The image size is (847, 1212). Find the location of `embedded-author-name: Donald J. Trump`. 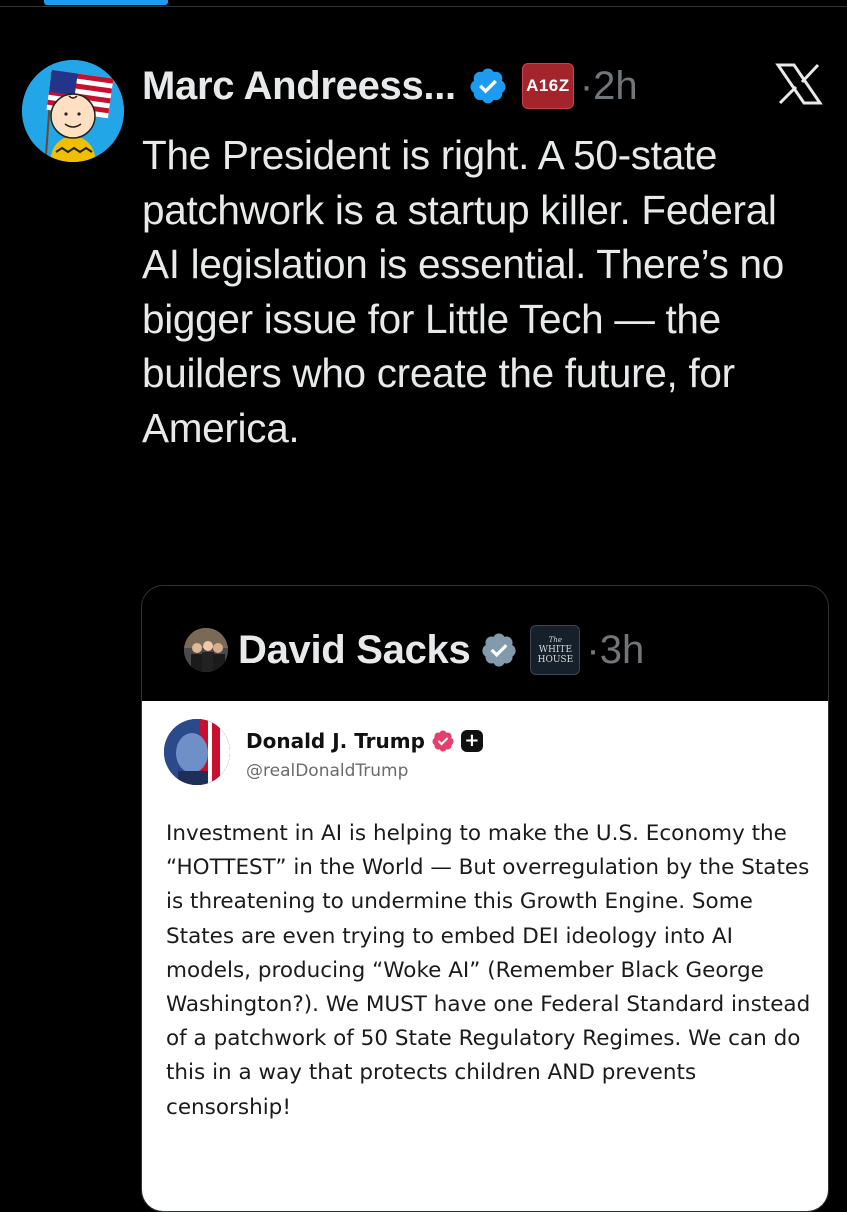

embedded-author-name: Donald J. Trump is located at coordinates (335, 741).